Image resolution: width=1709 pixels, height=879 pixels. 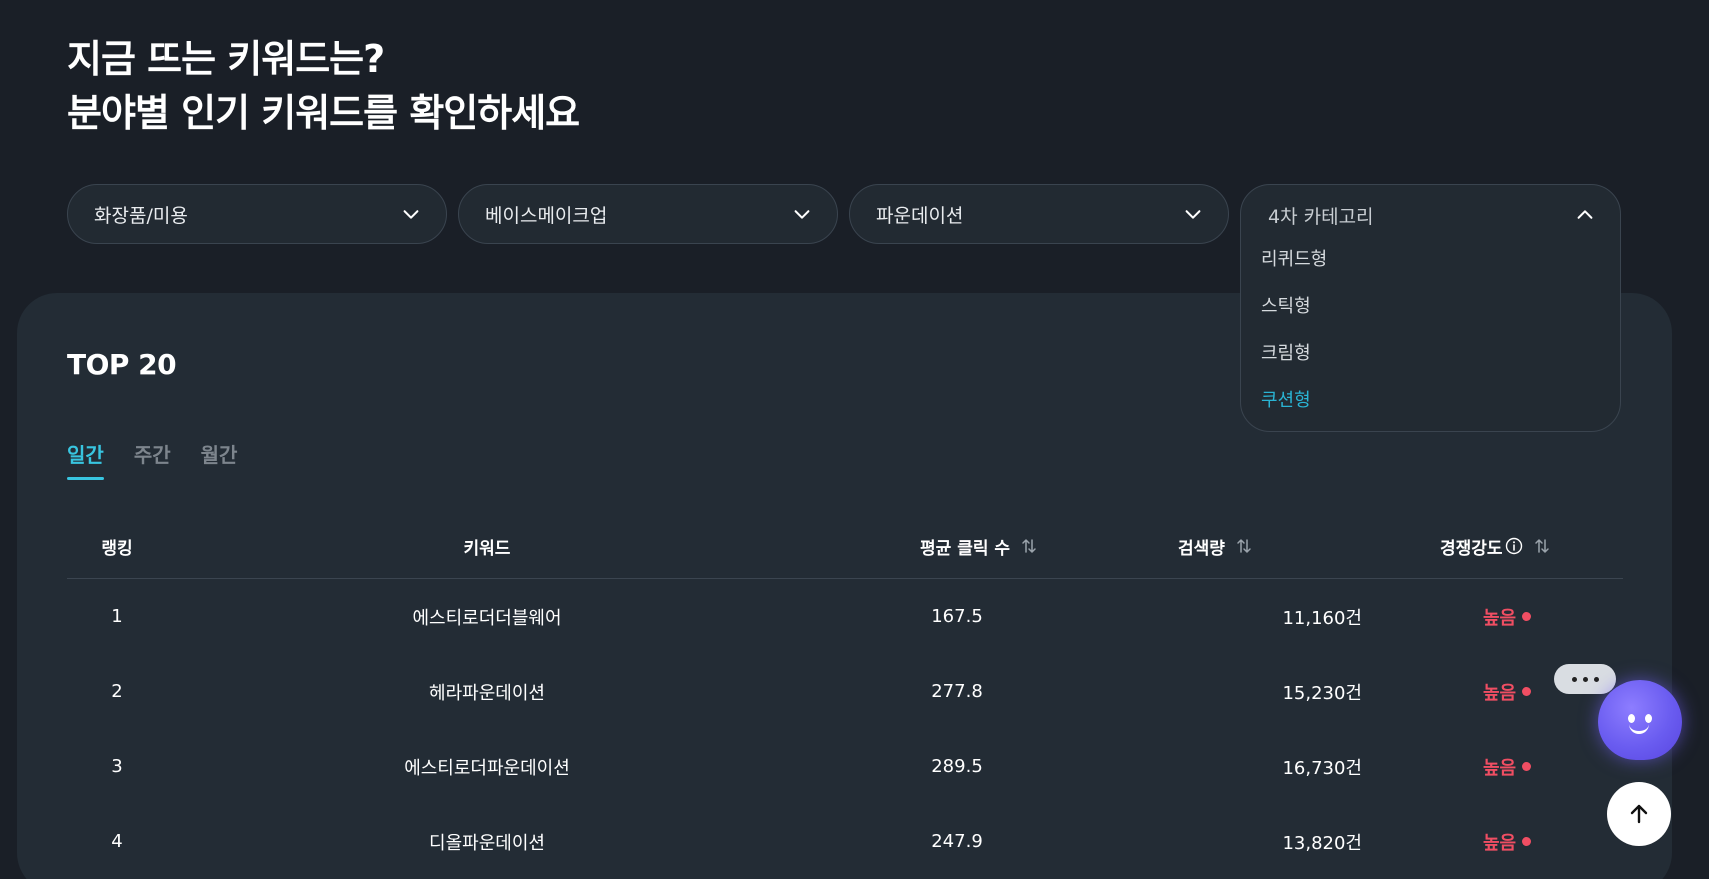 I want to click on arrow-up-icon, so click(x=1639, y=814).